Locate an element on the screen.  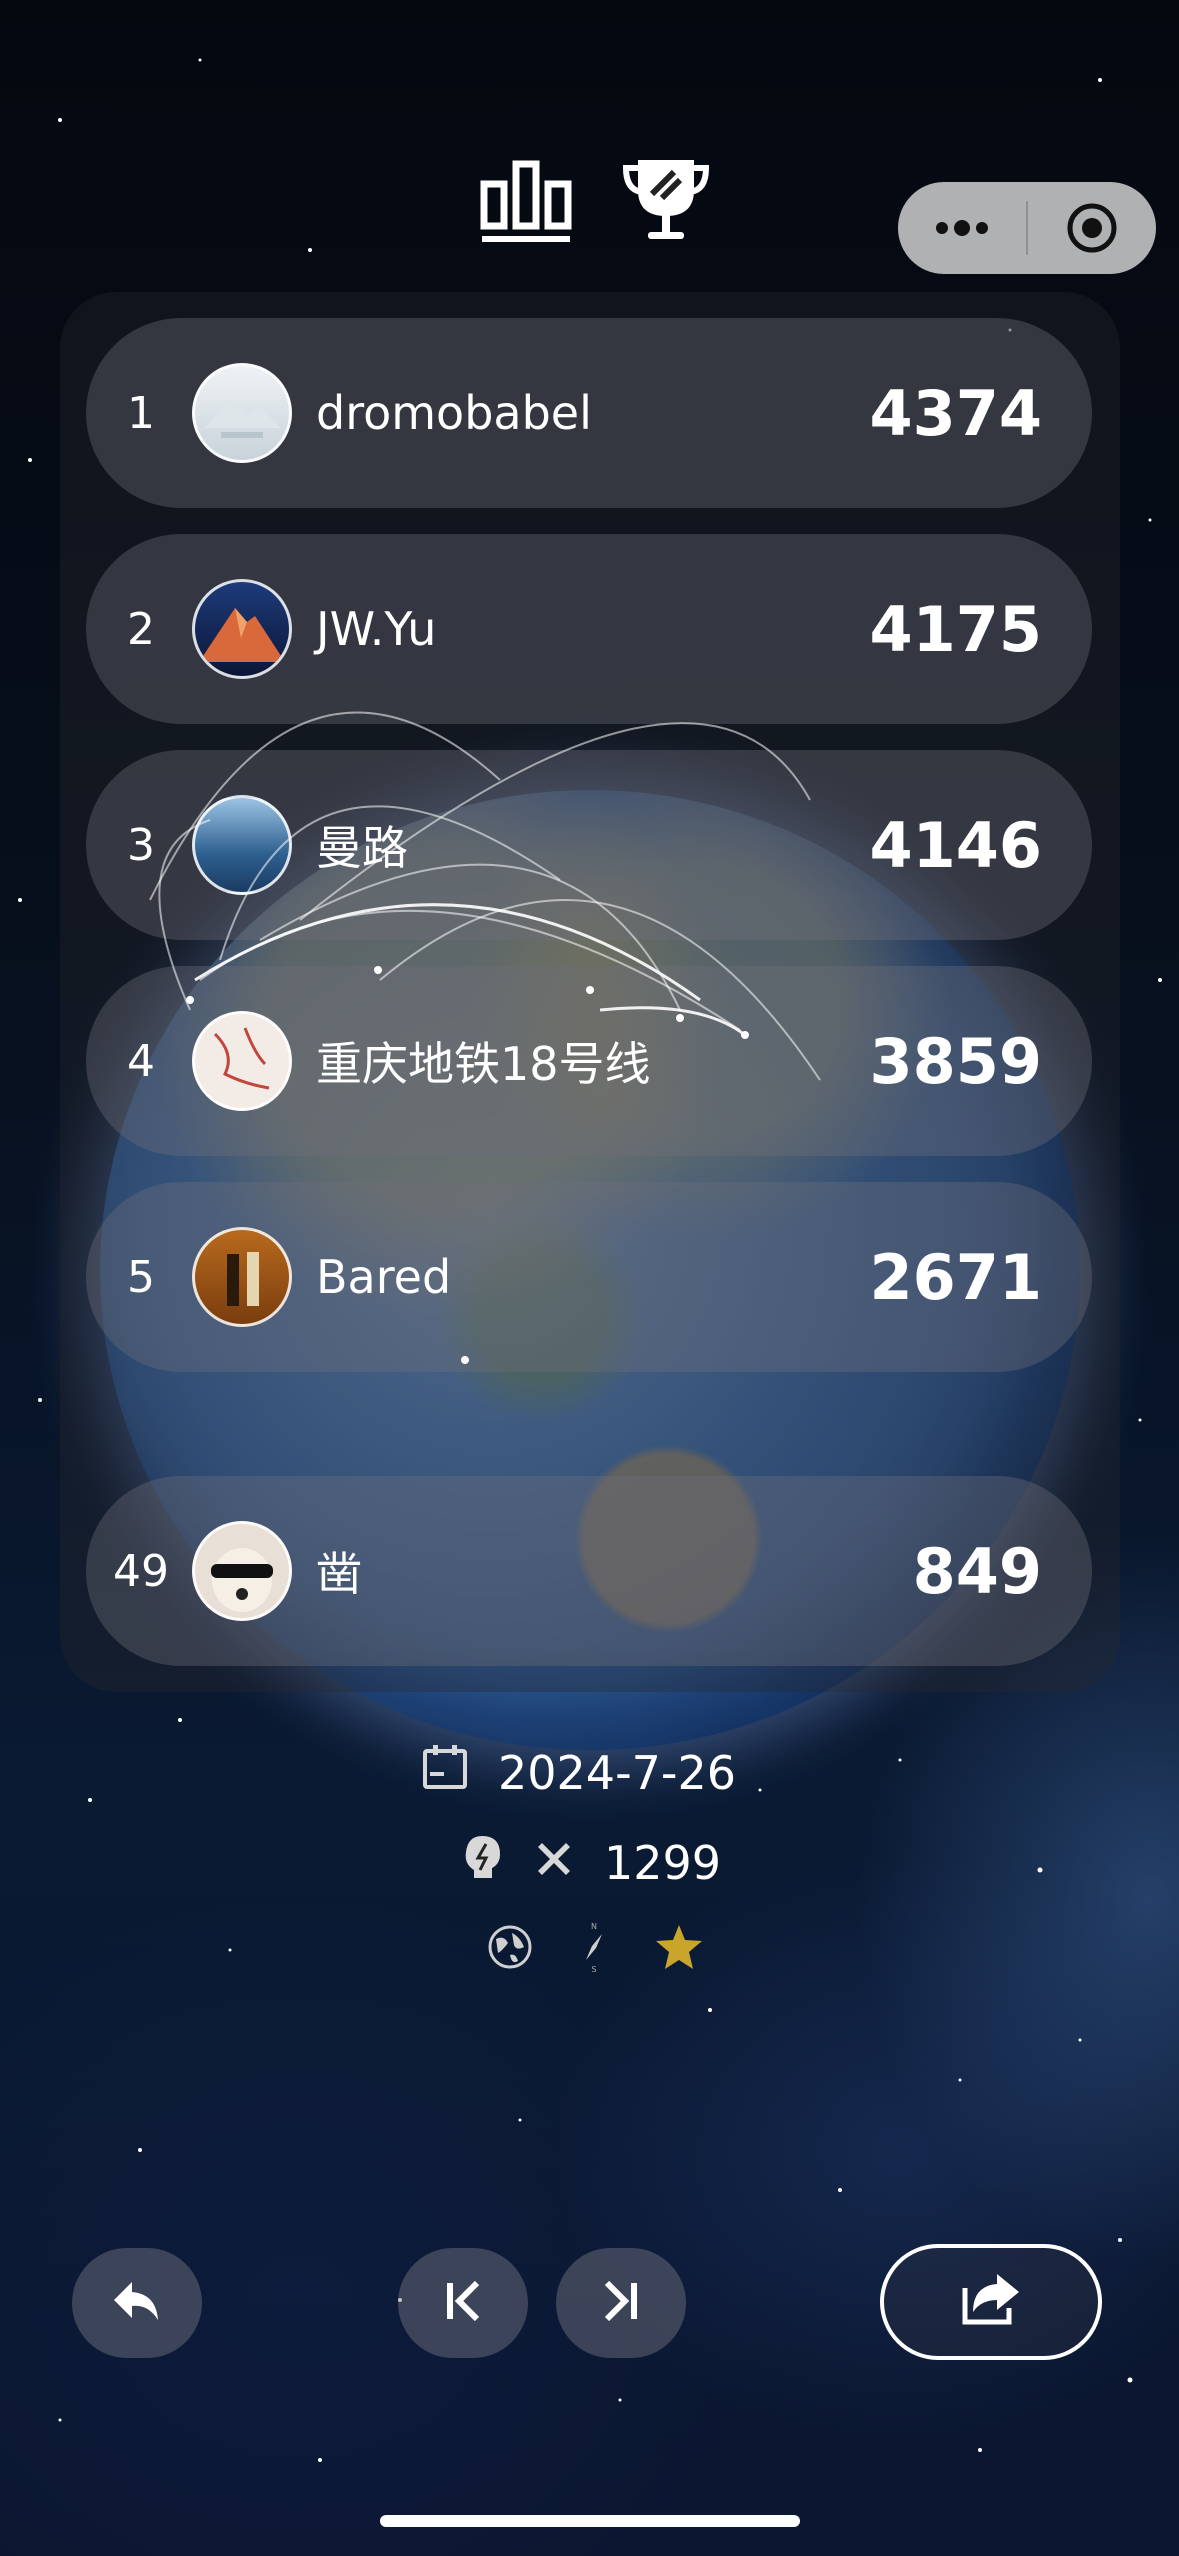
leaderboard-row: 1 dromobabel 4374 is located at coordinates (589, 413).